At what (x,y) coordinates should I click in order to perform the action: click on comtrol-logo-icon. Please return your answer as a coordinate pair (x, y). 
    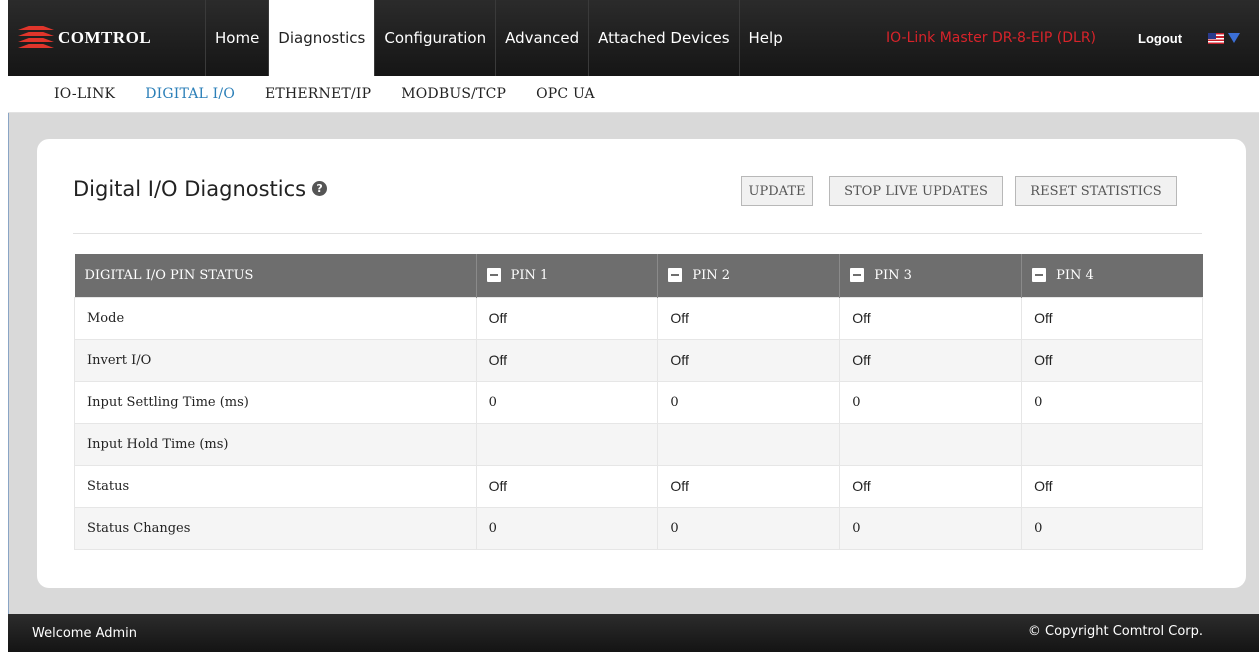
    Looking at the image, I should click on (36, 38).